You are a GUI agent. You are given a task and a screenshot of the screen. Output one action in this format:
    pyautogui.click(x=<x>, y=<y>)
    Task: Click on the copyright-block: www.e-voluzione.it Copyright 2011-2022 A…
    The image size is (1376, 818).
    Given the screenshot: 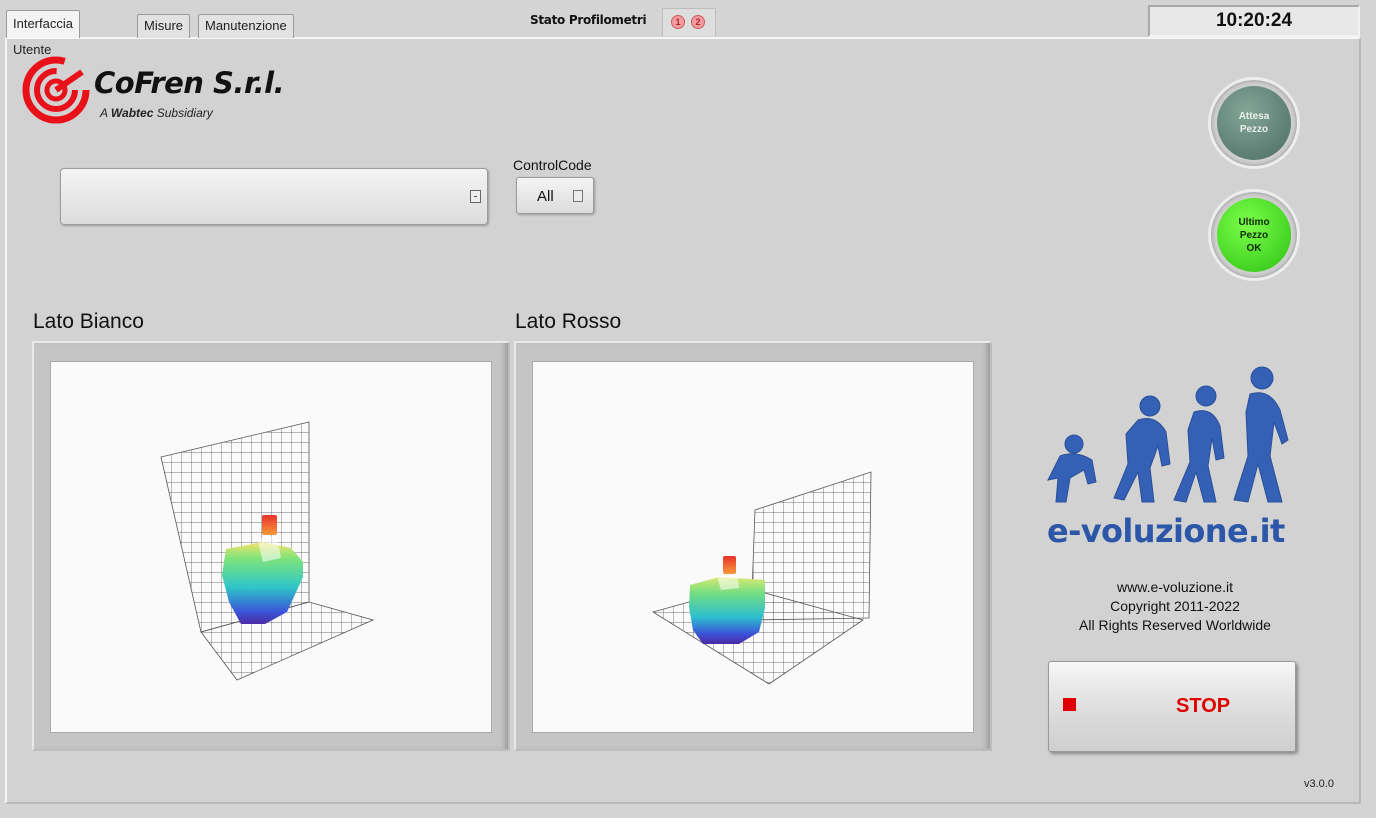 What is the action you would take?
    pyautogui.click(x=1175, y=606)
    